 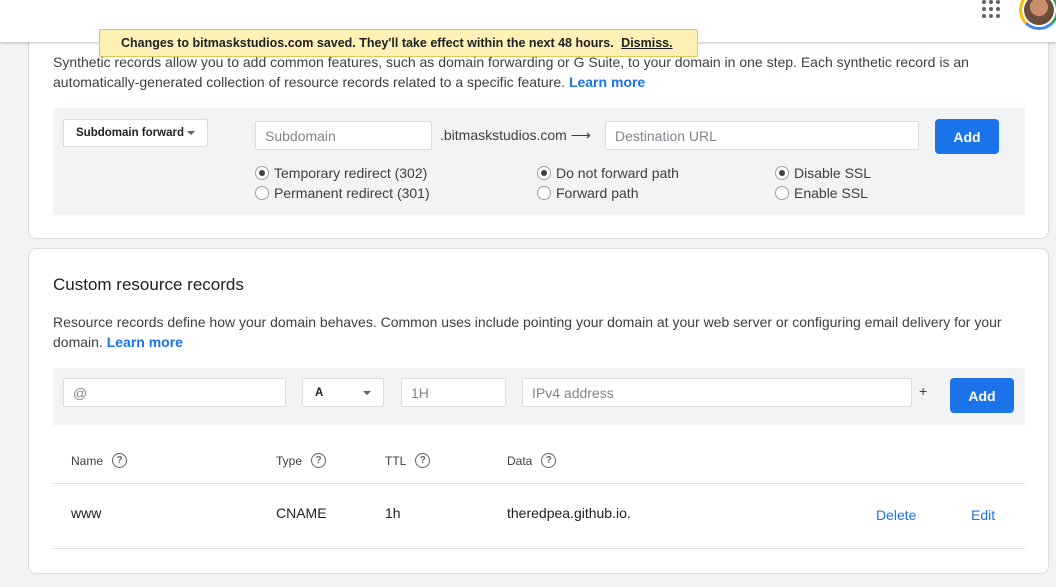 I want to click on column-label: Data, so click(x=520, y=460).